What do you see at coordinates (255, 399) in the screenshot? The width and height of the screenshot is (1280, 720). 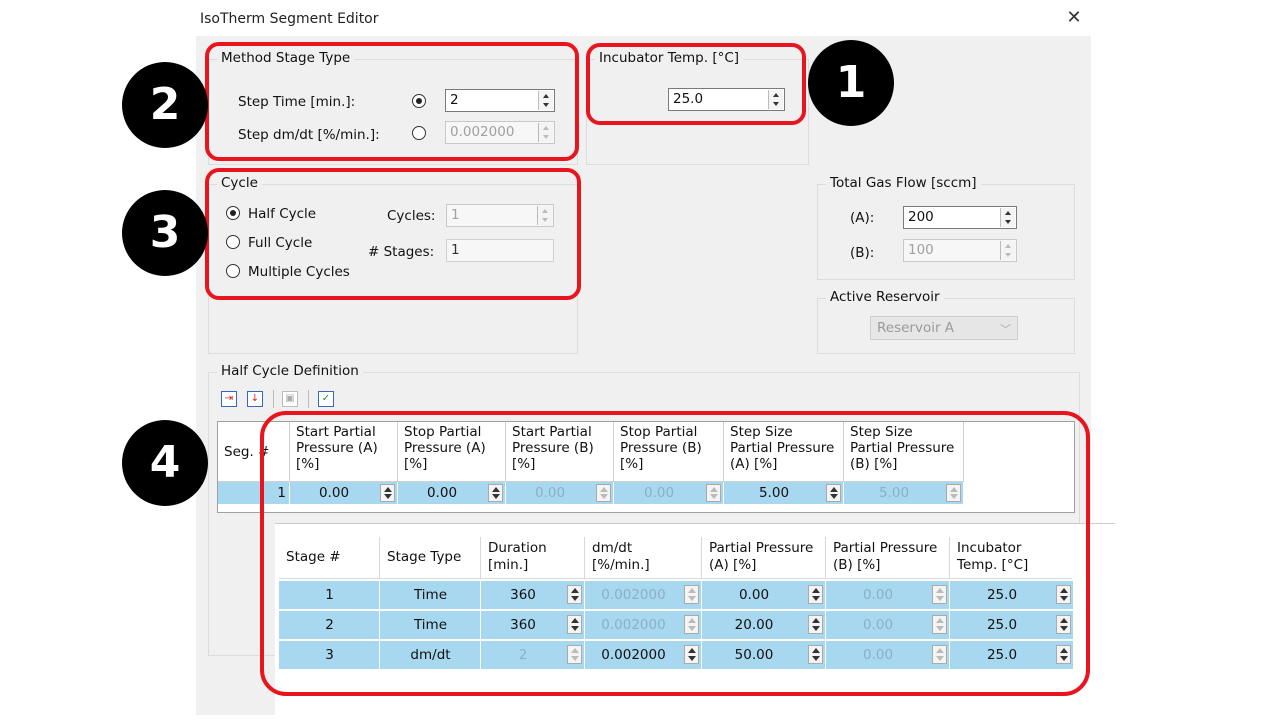 I see `insert-row-icon: ↓` at bounding box center [255, 399].